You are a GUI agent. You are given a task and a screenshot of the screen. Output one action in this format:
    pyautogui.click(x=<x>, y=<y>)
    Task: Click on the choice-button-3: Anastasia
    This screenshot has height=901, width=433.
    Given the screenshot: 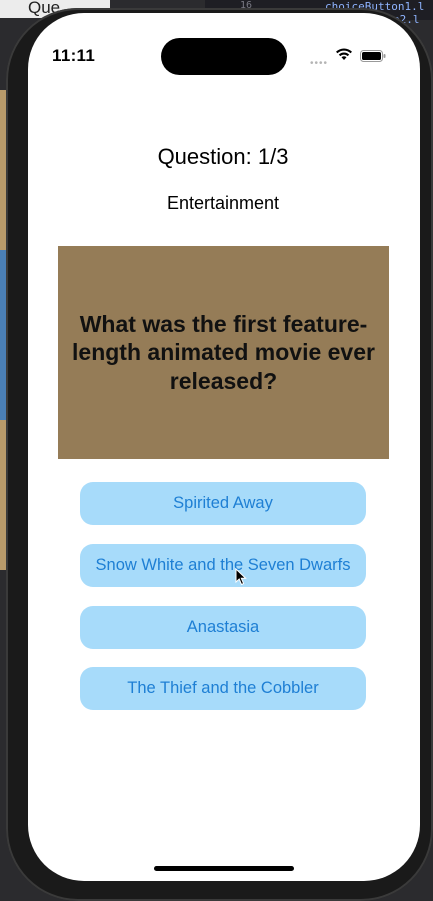 What is the action you would take?
    pyautogui.click(x=223, y=627)
    